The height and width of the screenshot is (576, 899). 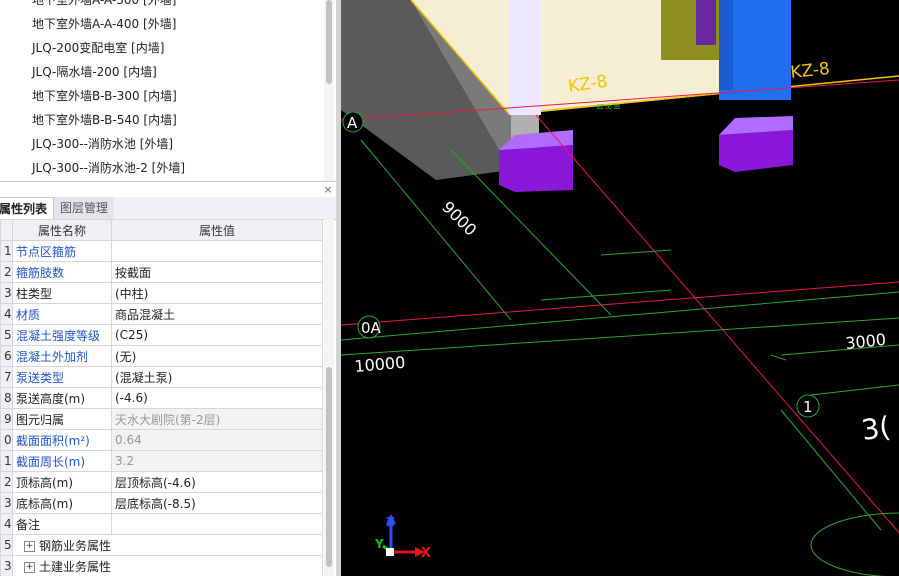 I want to click on table-row: 2 箍筋肢数 按截面, so click(x=161, y=272).